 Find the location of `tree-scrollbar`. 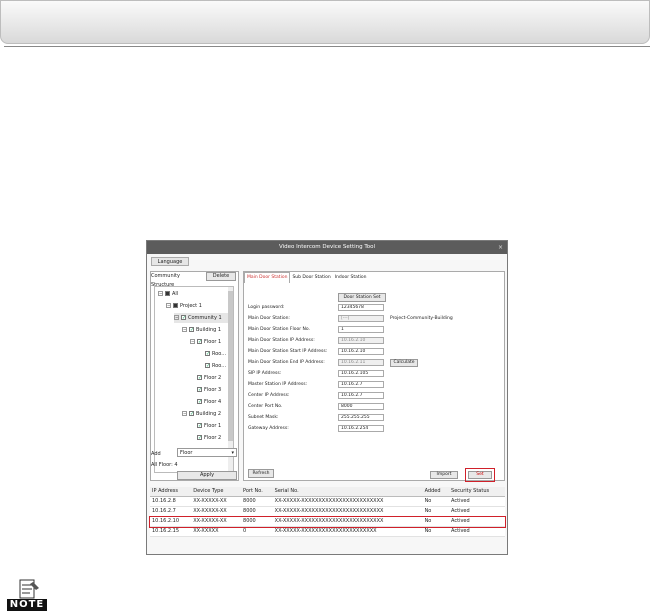

tree-scrollbar is located at coordinates (230, 379).